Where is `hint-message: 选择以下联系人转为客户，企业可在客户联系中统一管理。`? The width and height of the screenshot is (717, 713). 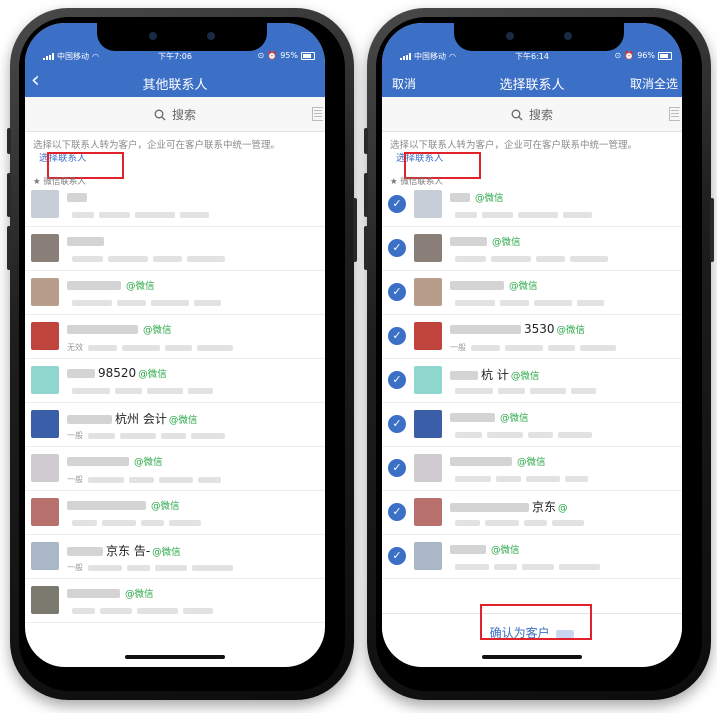
hint-message: 选择以下联系人转为客户，企业可在客户联系中统一管理。 is located at coordinates (157, 145).